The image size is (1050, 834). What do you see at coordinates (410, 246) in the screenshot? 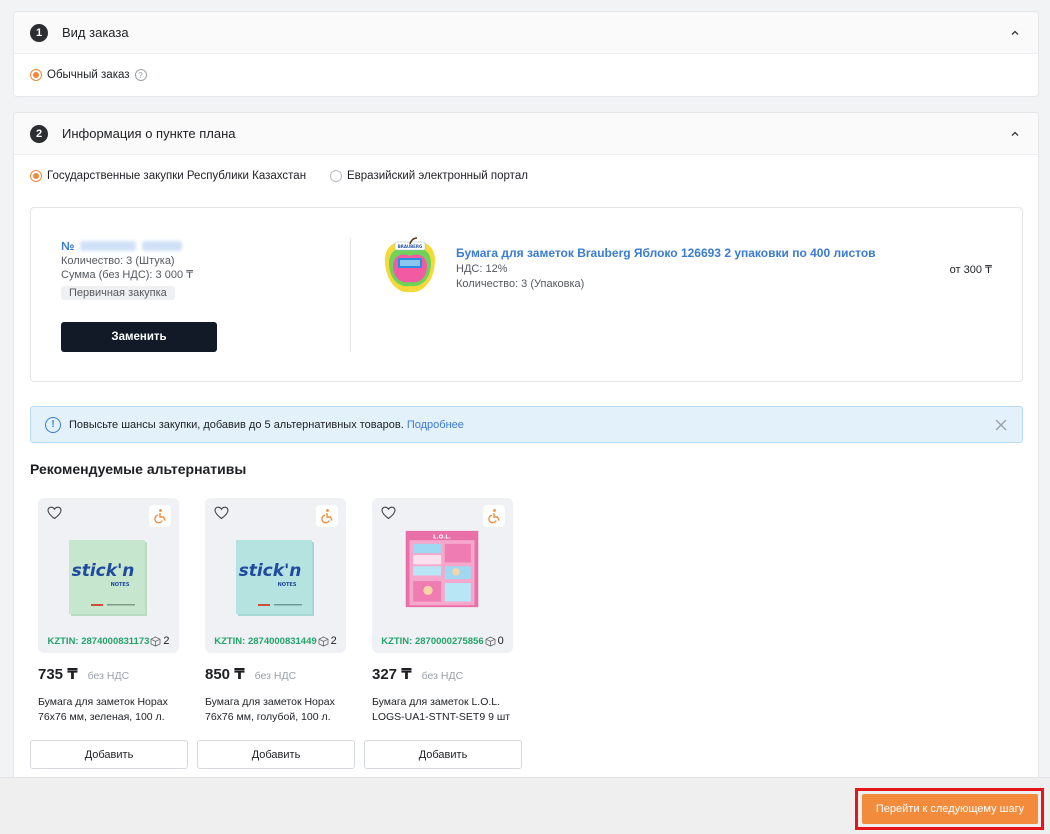
I see `product-brand-text: BRAUBERG` at bounding box center [410, 246].